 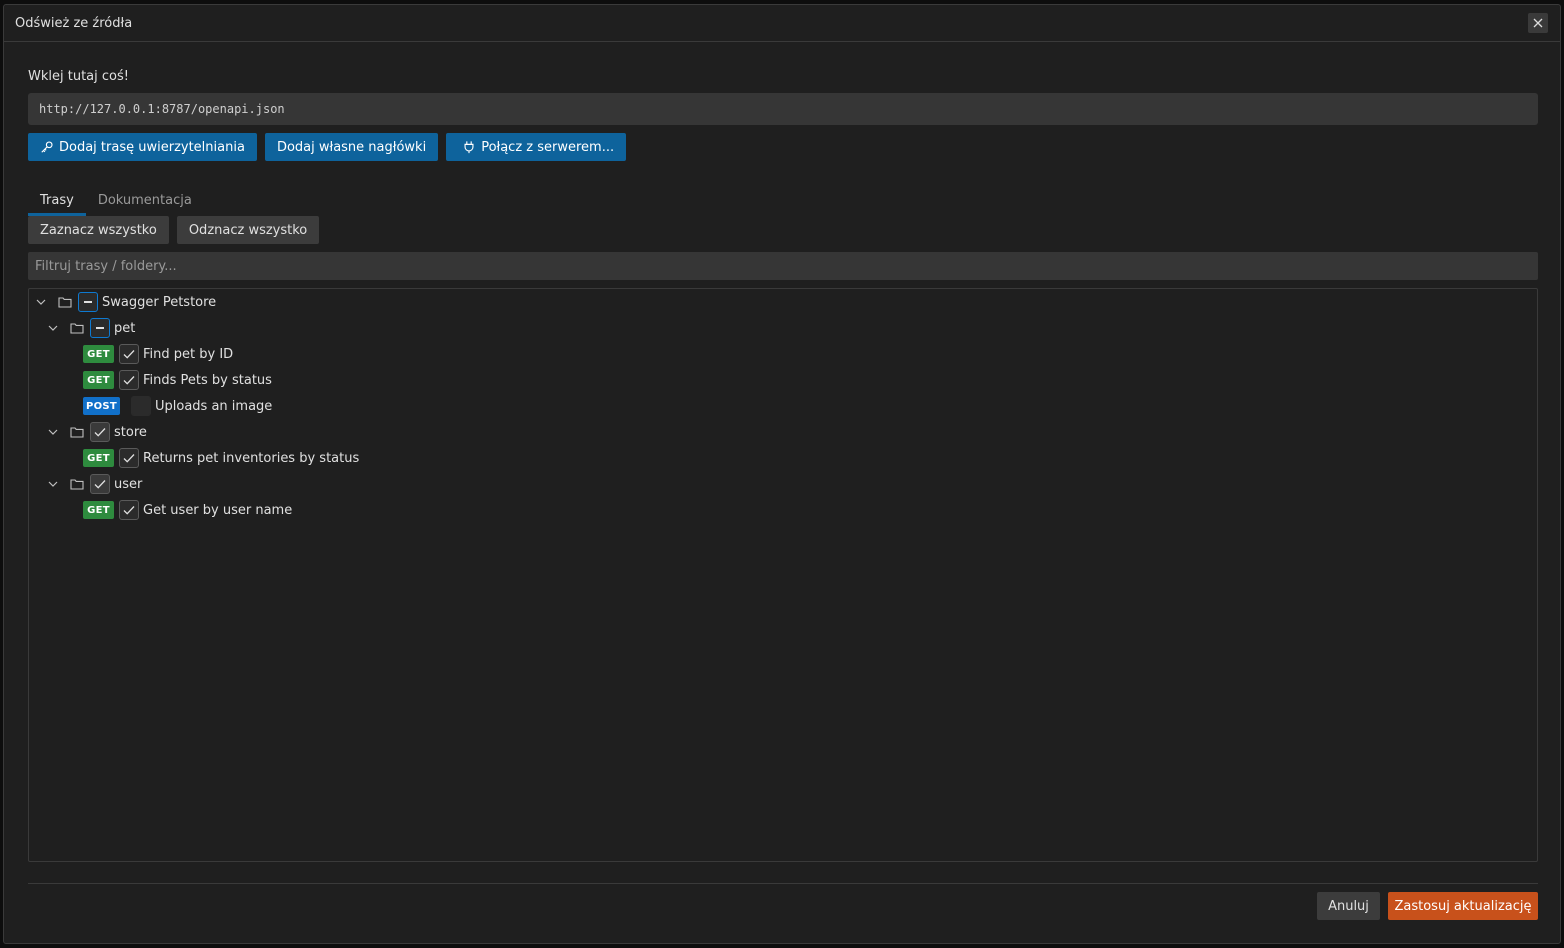 I want to click on folder-label: user, so click(x=128, y=484).